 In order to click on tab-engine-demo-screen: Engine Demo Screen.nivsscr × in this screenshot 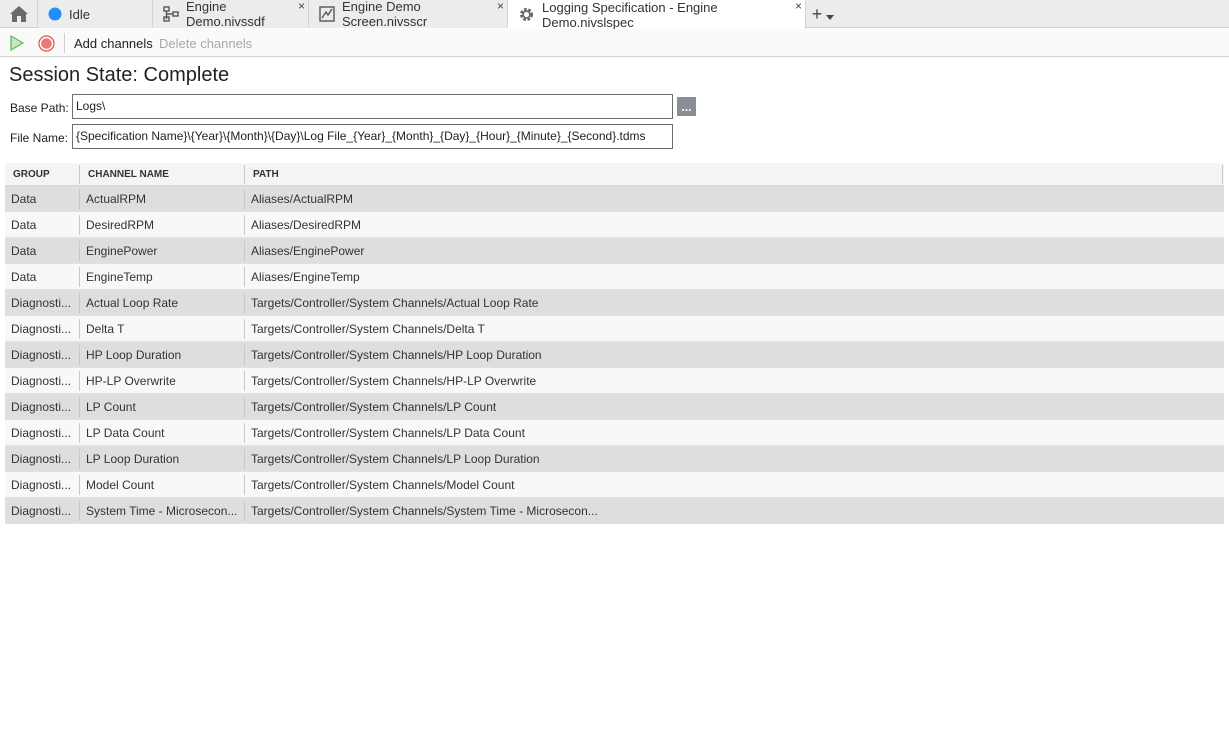, I will do `click(408, 14)`.